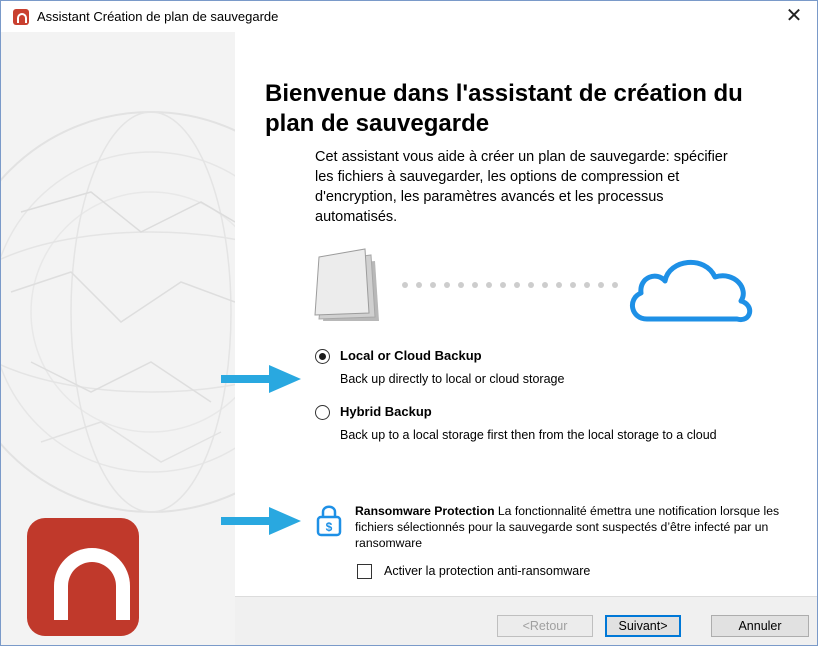 Image resolution: width=818 pixels, height=646 pixels. I want to click on hybrid-backup-radio, so click(322, 412).